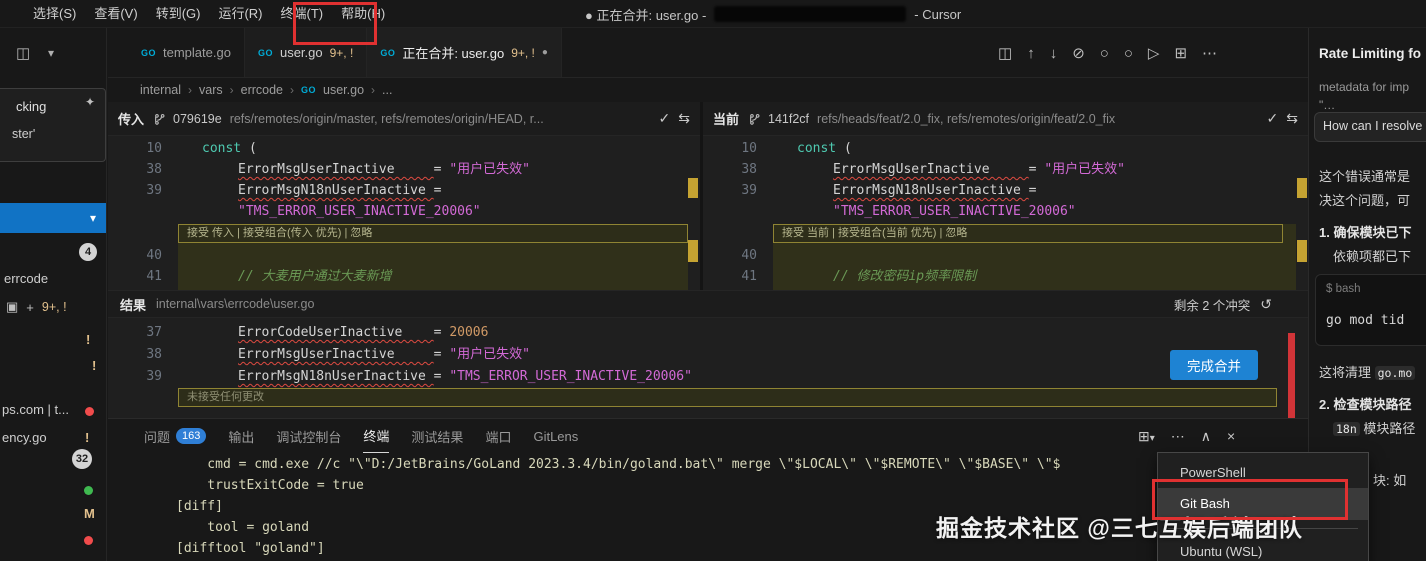 The height and width of the screenshot is (561, 1426). I want to click on code-string: "用户已失效", so click(489, 354).